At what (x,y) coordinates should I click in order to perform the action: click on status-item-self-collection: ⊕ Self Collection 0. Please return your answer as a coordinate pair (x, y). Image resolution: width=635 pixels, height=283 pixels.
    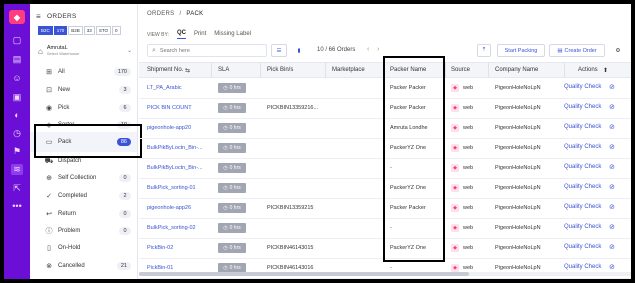
    Looking at the image, I should click on (83, 178).